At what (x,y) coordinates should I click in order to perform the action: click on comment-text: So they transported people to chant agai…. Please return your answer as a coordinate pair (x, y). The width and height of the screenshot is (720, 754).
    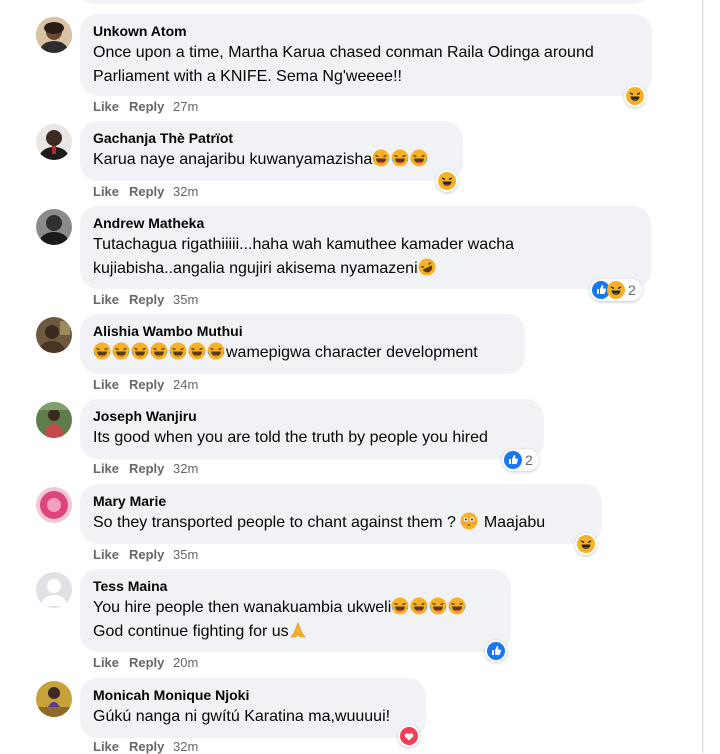
    Looking at the image, I should click on (319, 521).